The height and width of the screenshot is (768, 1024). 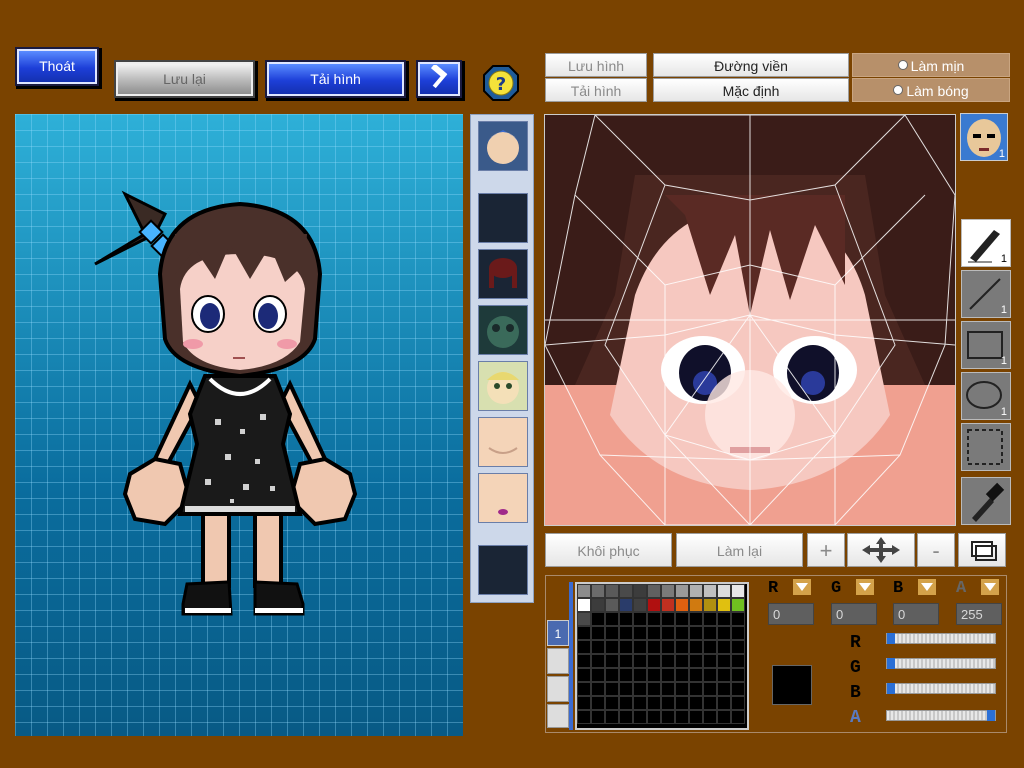 What do you see at coordinates (941, 715) in the screenshot?
I see `alpha-slider` at bounding box center [941, 715].